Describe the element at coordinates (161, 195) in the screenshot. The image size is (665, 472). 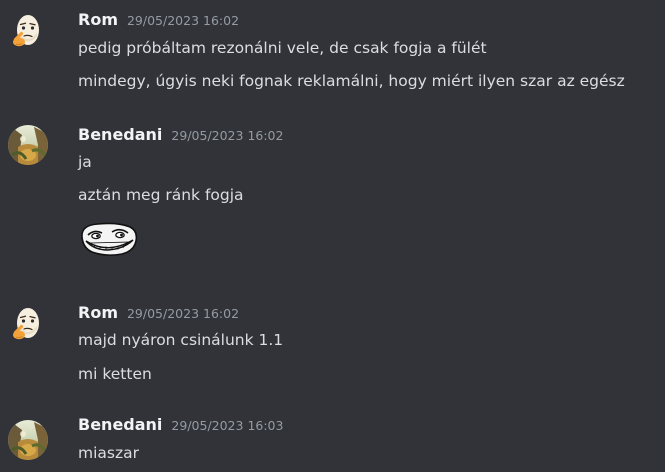
I see `message-text: aztán meg ránk fogja` at that location.